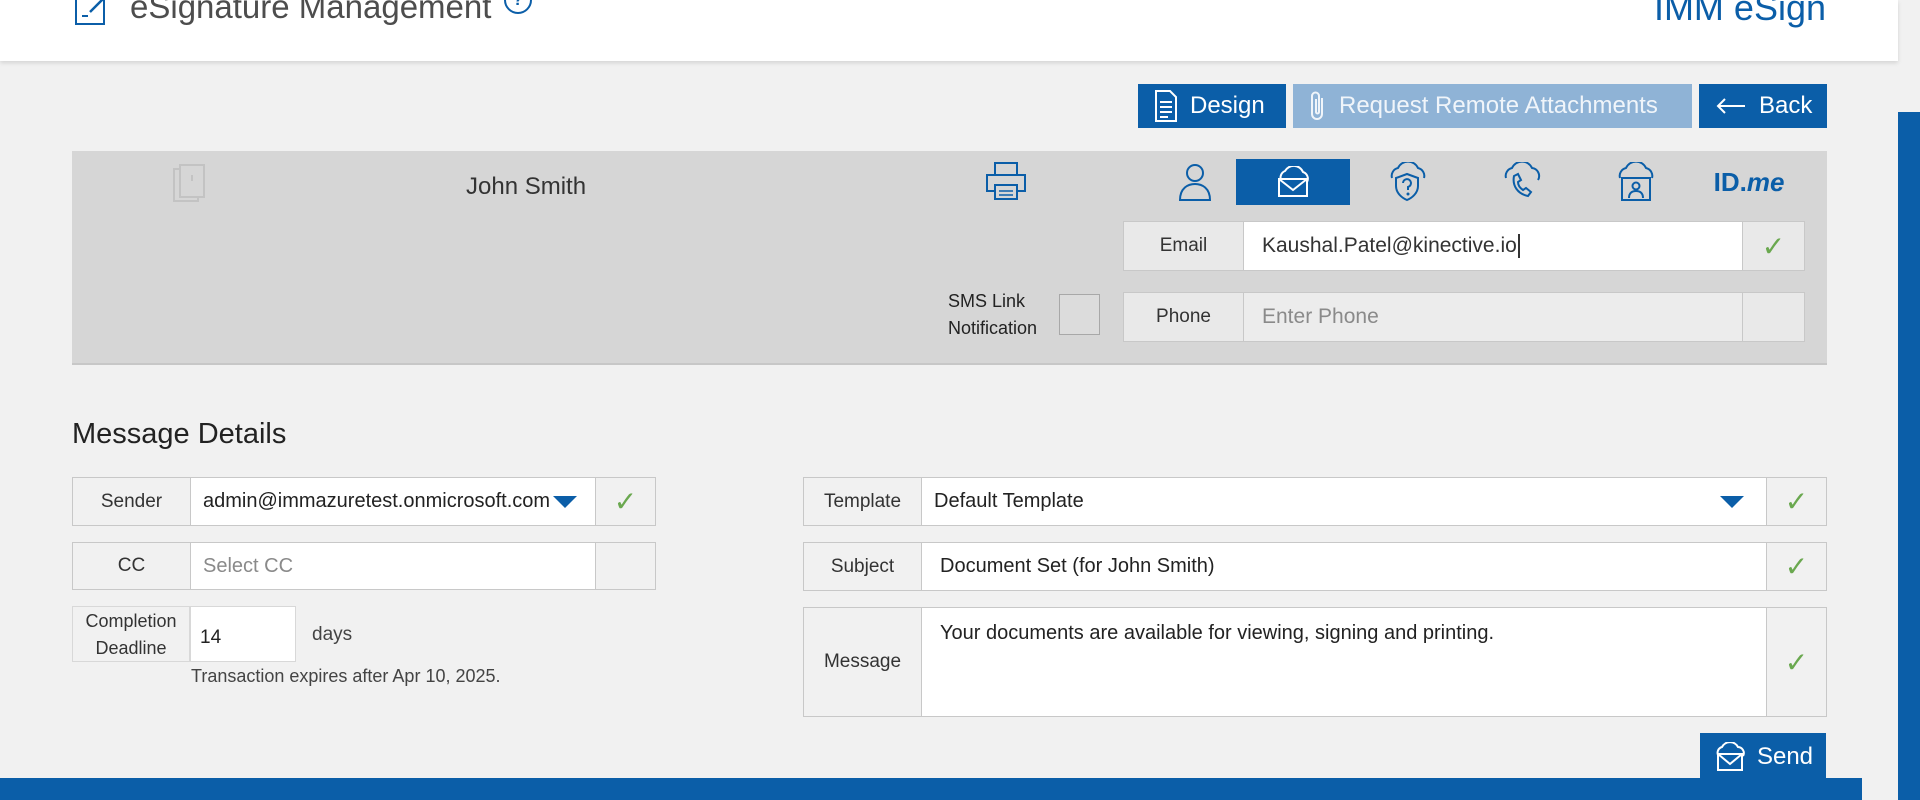  I want to click on sender-select: admin@immazuretest.onmicrosoft.com, so click(393, 501).